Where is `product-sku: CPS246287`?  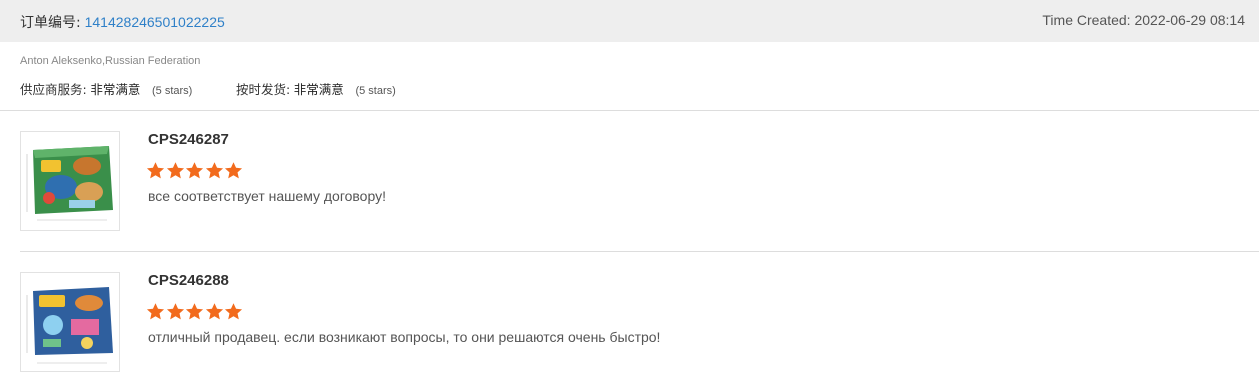
product-sku: CPS246287 is located at coordinates (188, 139).